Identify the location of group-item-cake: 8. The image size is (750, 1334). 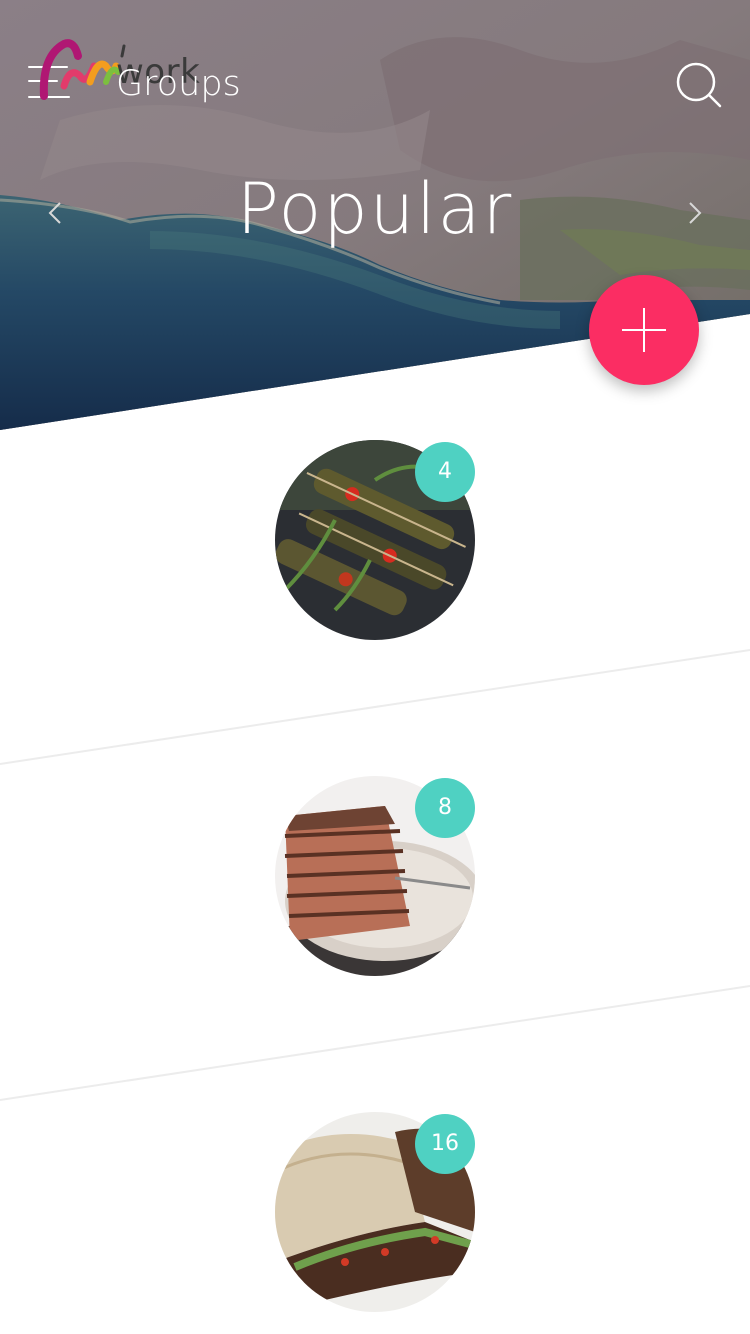
(375, 876).